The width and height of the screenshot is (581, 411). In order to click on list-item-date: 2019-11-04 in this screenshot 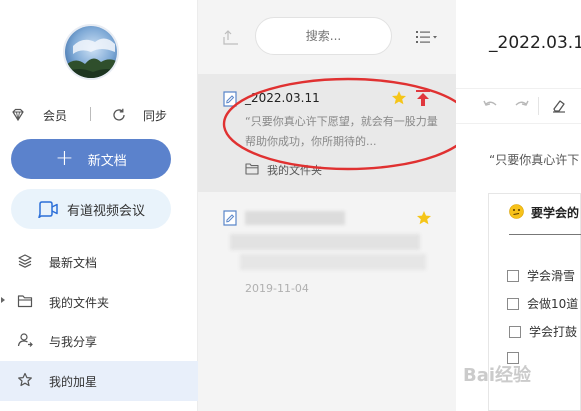, I will do `click(277, 288)`.